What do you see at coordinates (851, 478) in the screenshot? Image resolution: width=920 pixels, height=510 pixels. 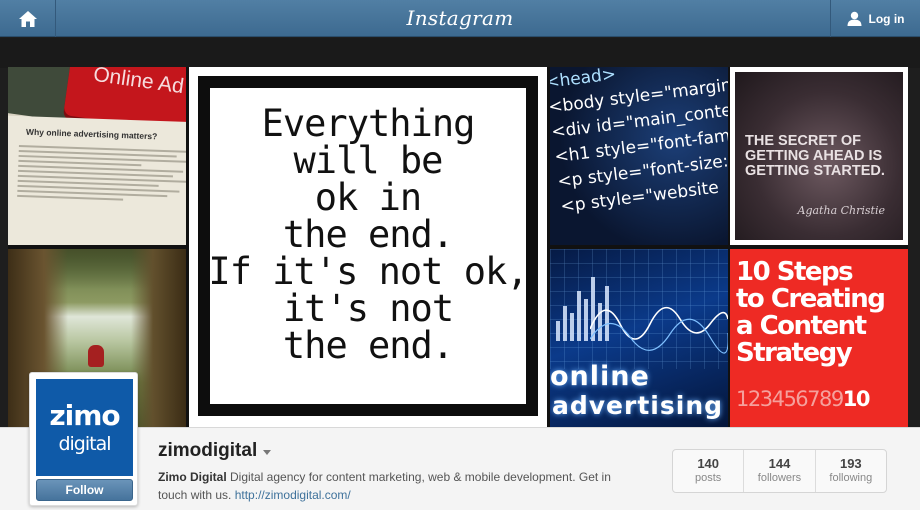 I see `stat-label: following` at bounding box center [851, 478].